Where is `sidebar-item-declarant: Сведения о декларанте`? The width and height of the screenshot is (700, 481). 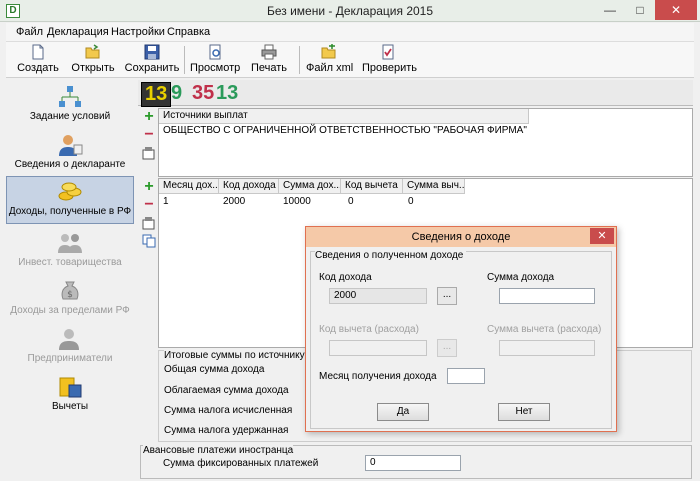 sidebar-item-declarant: Сведения о декларанте is located at coordinates (70, 154).